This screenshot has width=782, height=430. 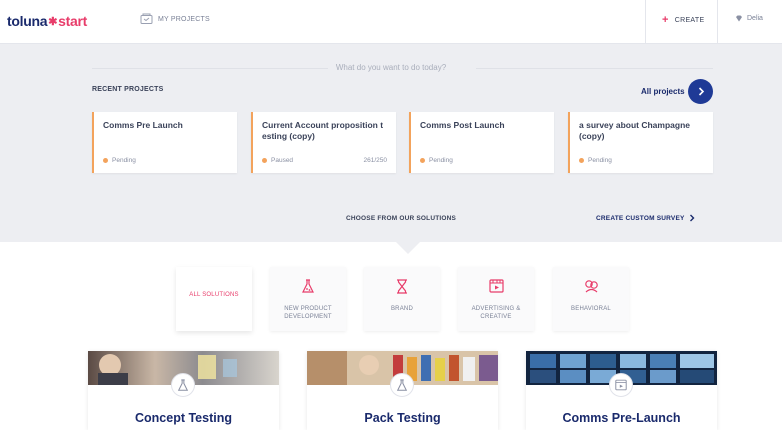 I want to click on divider-line, so click(x=594, y=68).